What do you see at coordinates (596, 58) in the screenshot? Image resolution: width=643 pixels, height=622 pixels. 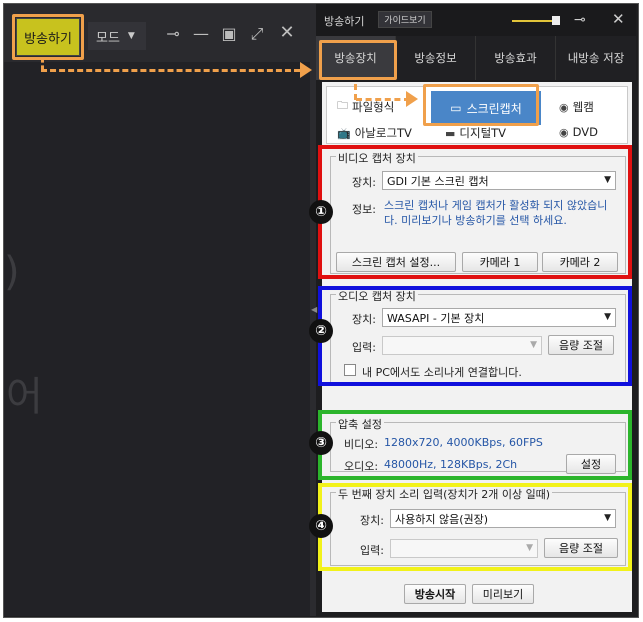 I see `tab-save: 내방송 저장` at bounding box center [596, 58].